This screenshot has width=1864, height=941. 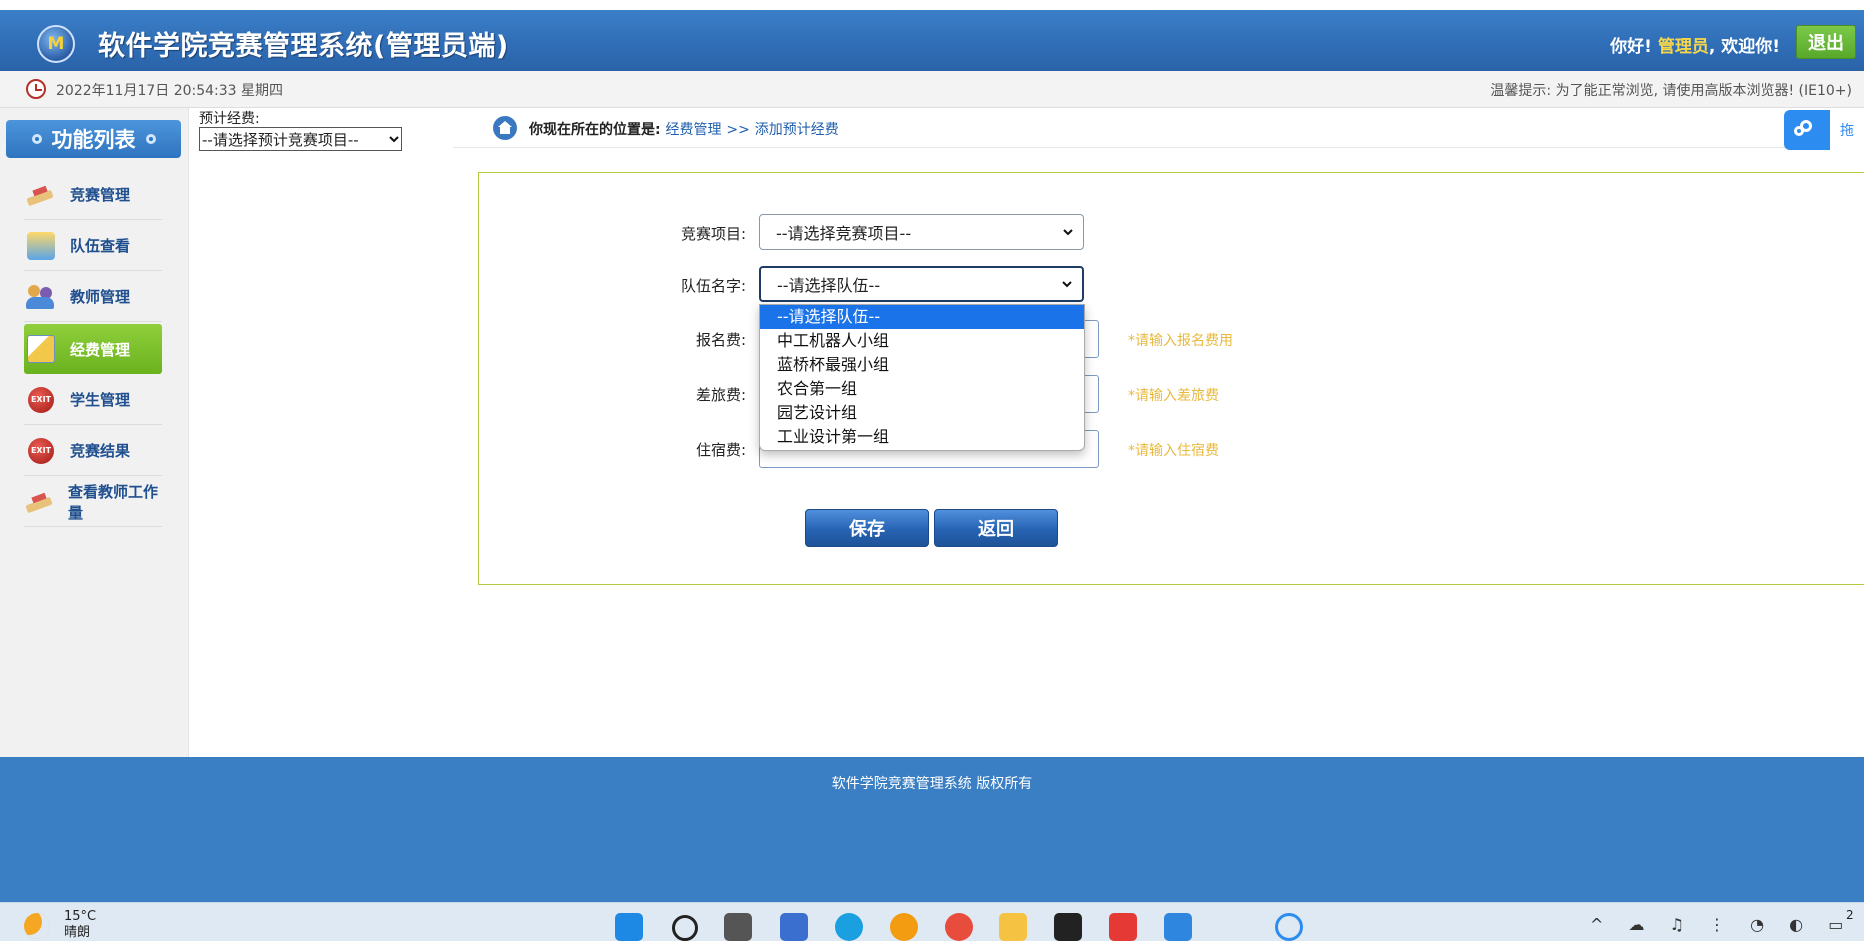 I want to click on windows-start-icon, so click(x=629, y=927).